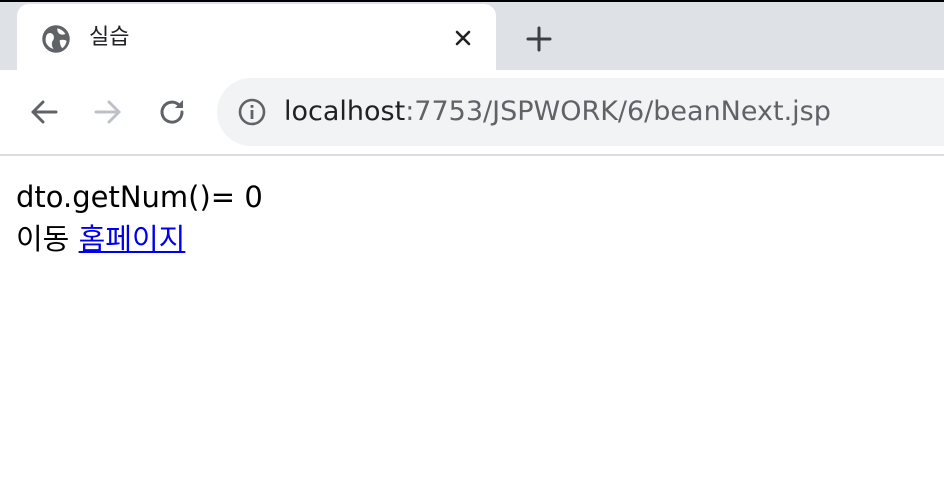 The height and width of the screenshot is (492, 944). I want to click on link-line: 이동 홈페이지, so click(139, 239).